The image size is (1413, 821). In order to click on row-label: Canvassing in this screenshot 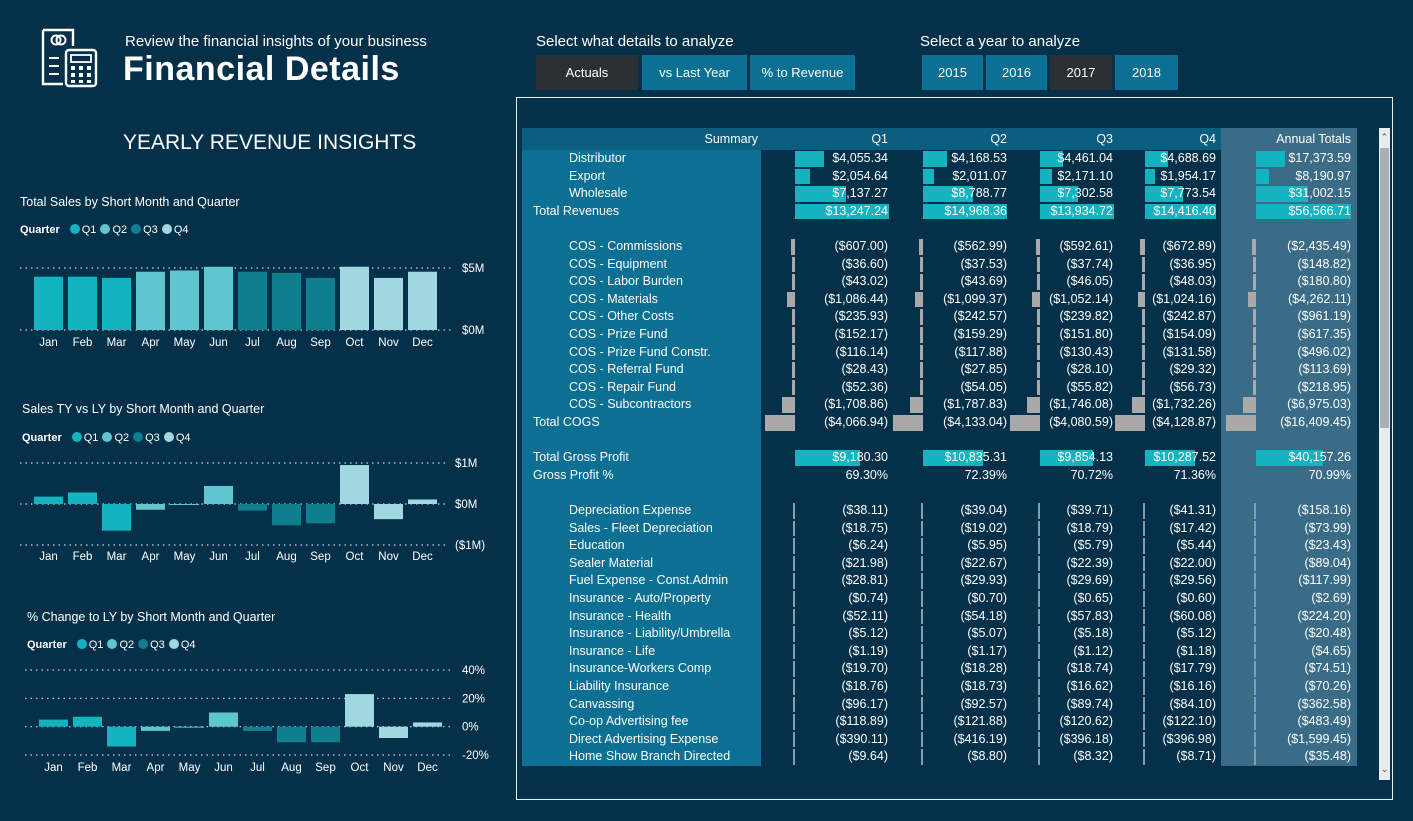, I will do `click(601, 705)`.